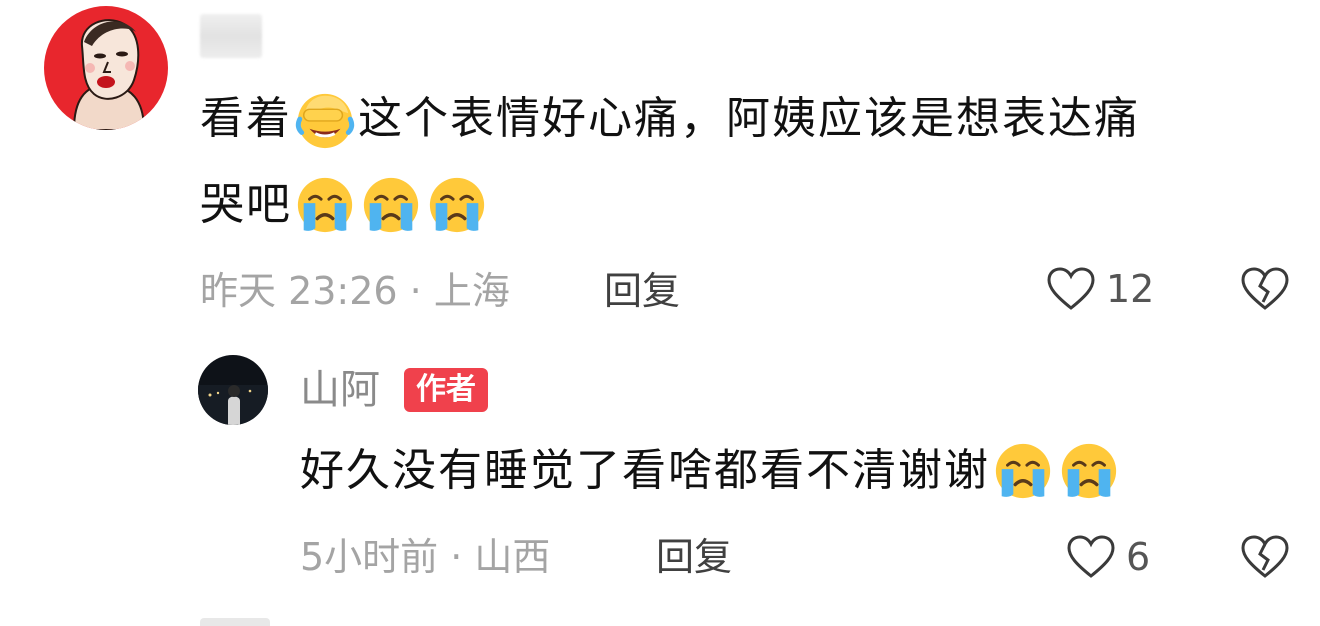  I want to click on reply-text: 好久没有睡觉了看啥都看不清谢谢, so click(711, 471).